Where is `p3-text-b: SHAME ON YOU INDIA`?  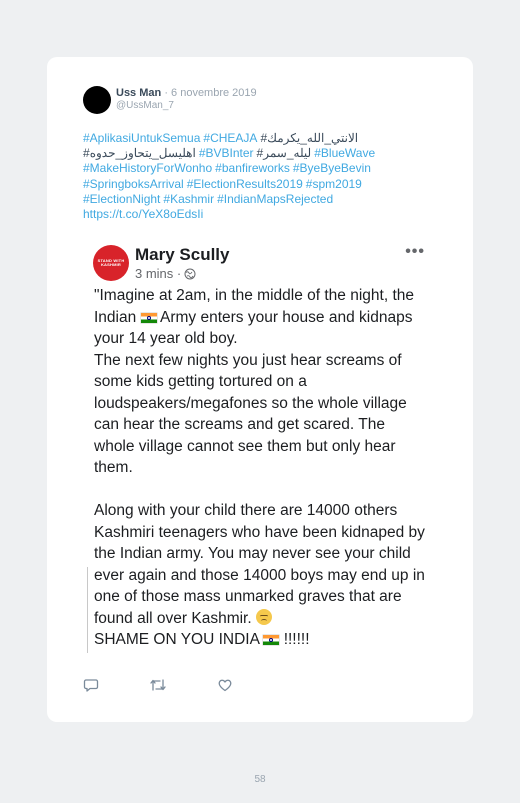
p3-text-b: SHAME ON YOU INDIA is located at coordinates (179, 639).